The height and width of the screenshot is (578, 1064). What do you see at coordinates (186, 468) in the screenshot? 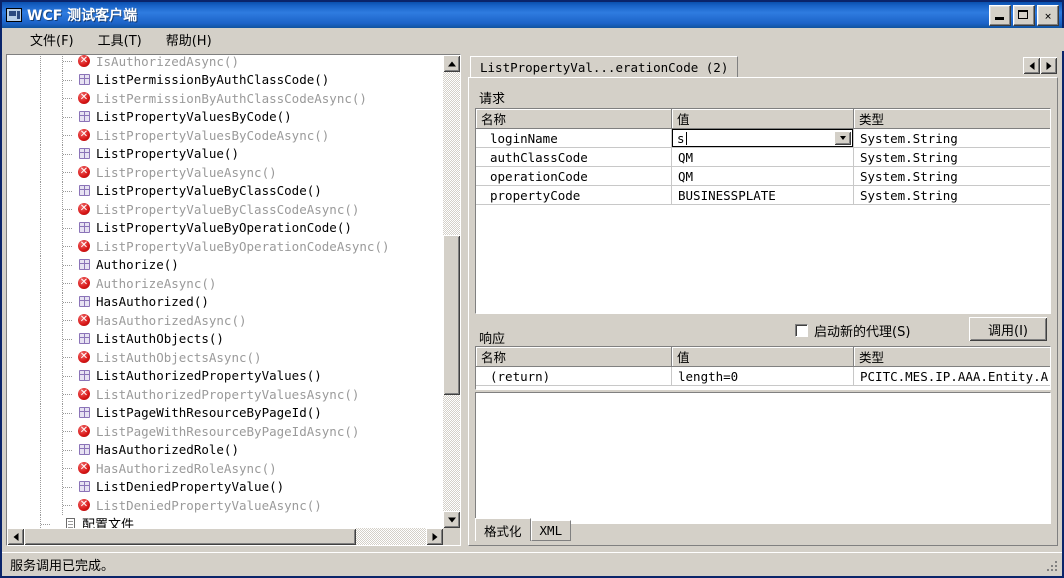
I see `tree-item-label: HasAuthorizedRoleAsync()` at bounding box center [186, 468].